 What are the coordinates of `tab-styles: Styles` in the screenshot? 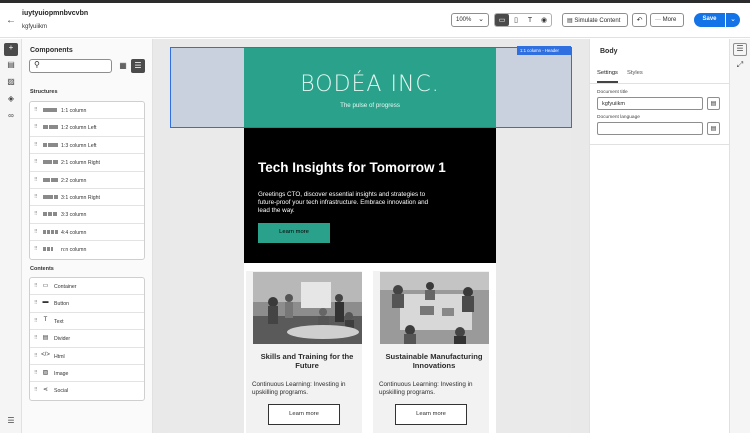 It's located at (635, 73).